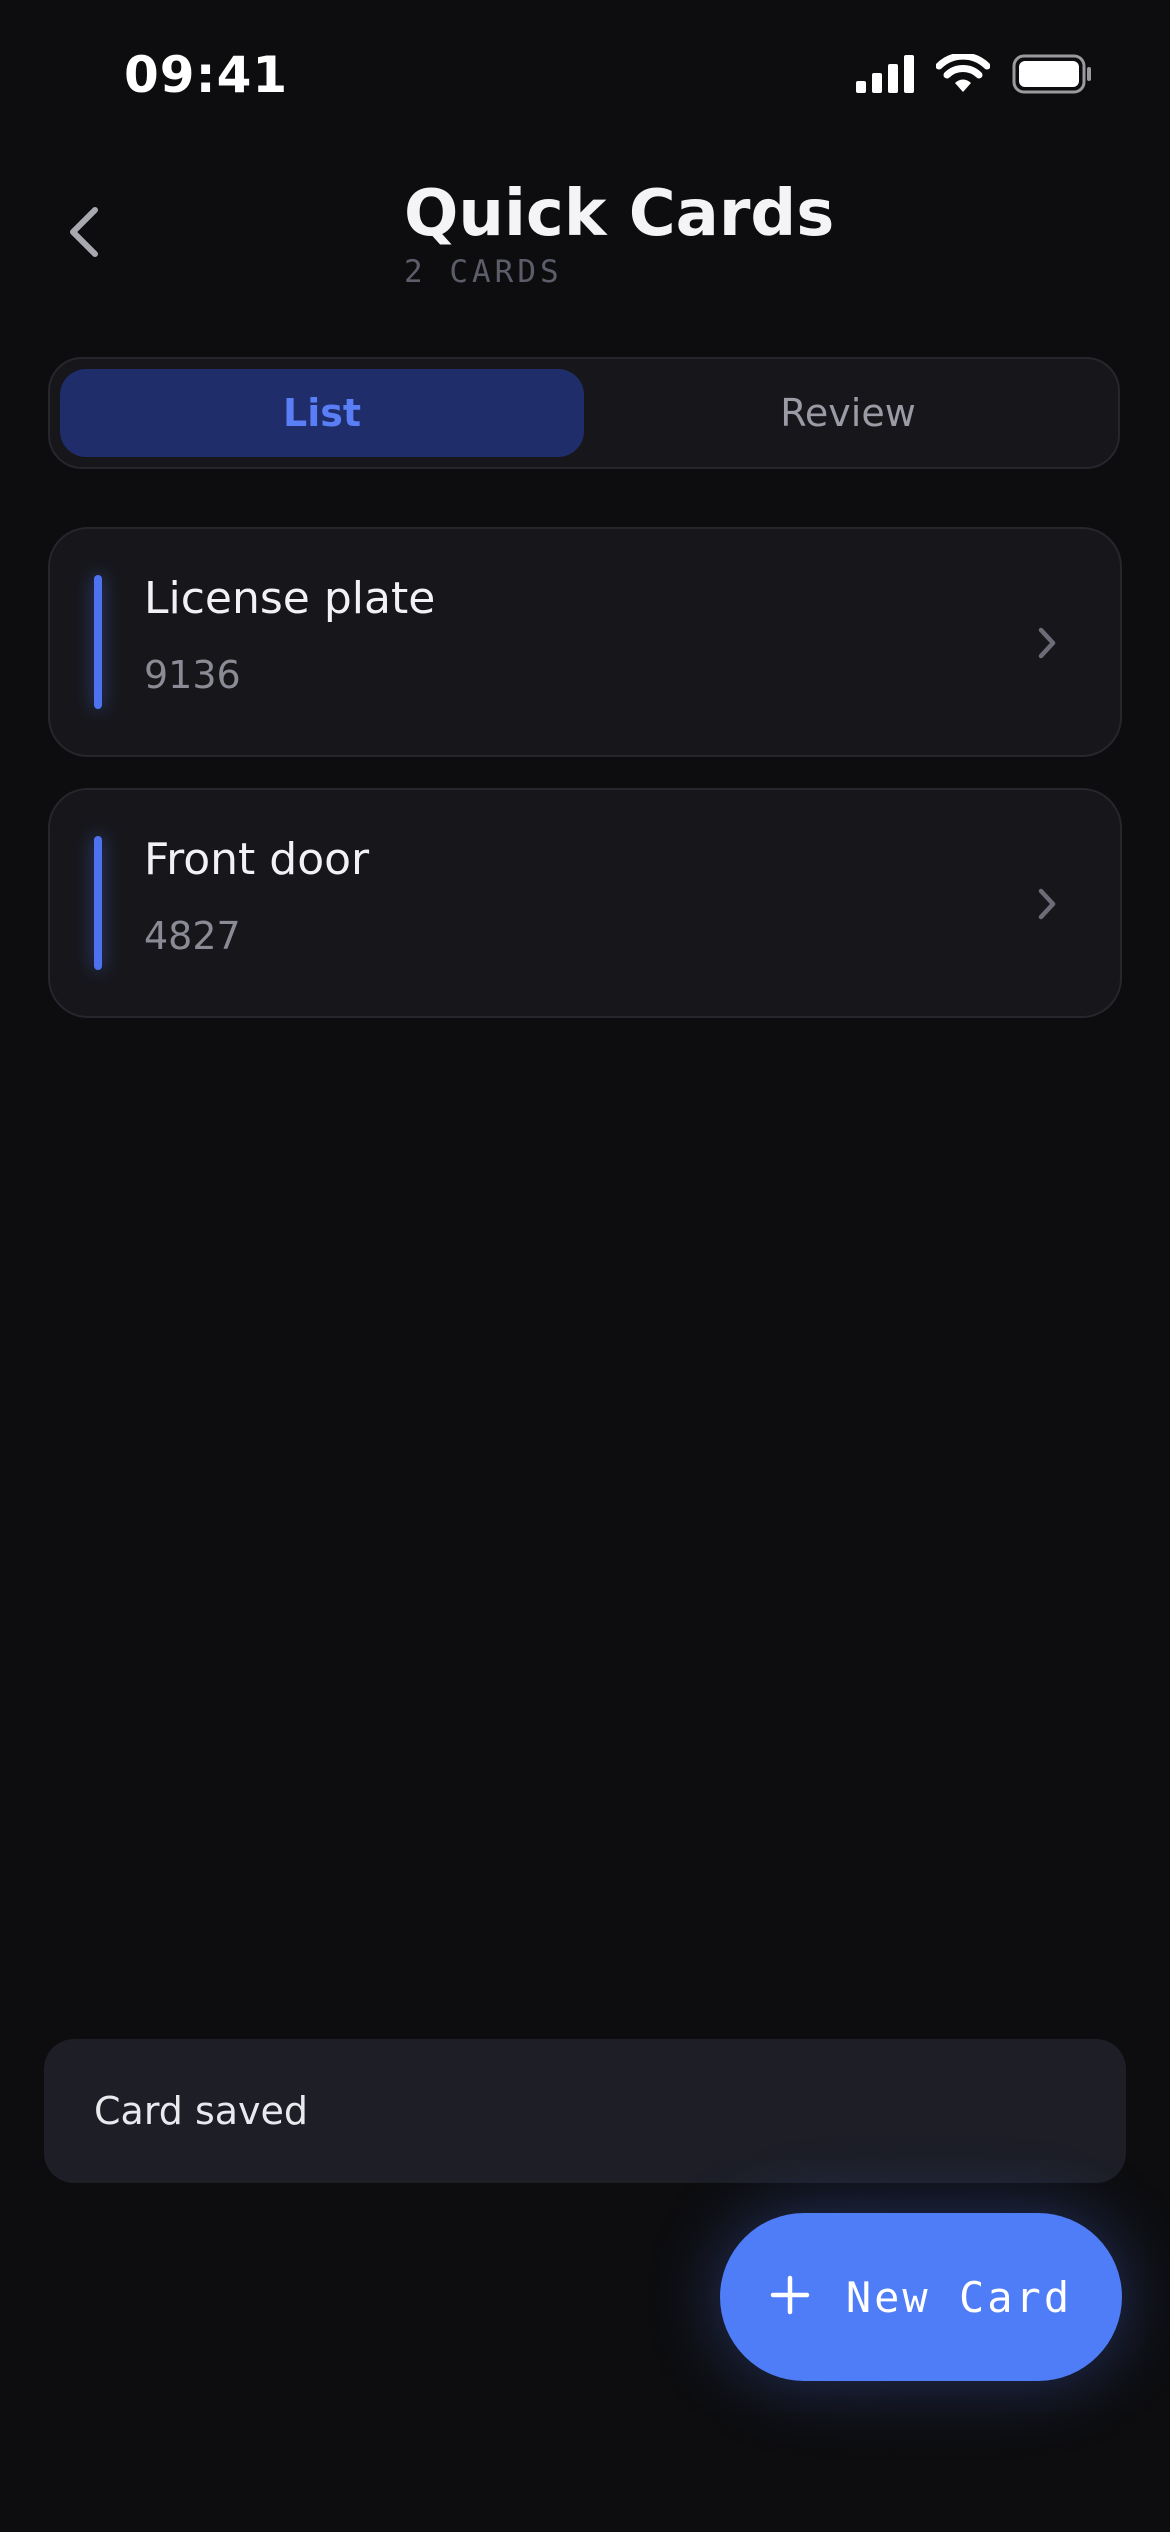  I want to click on card-value: 4827, so click(192, 936).